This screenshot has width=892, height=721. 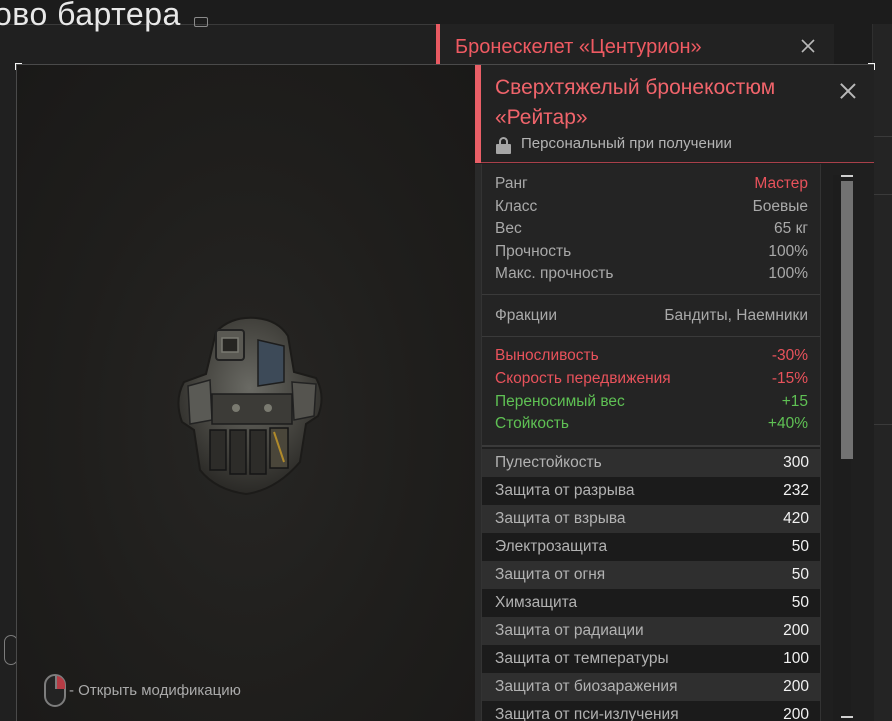 I want to click on factions-label: Фракции, so click(x=526, y=315).